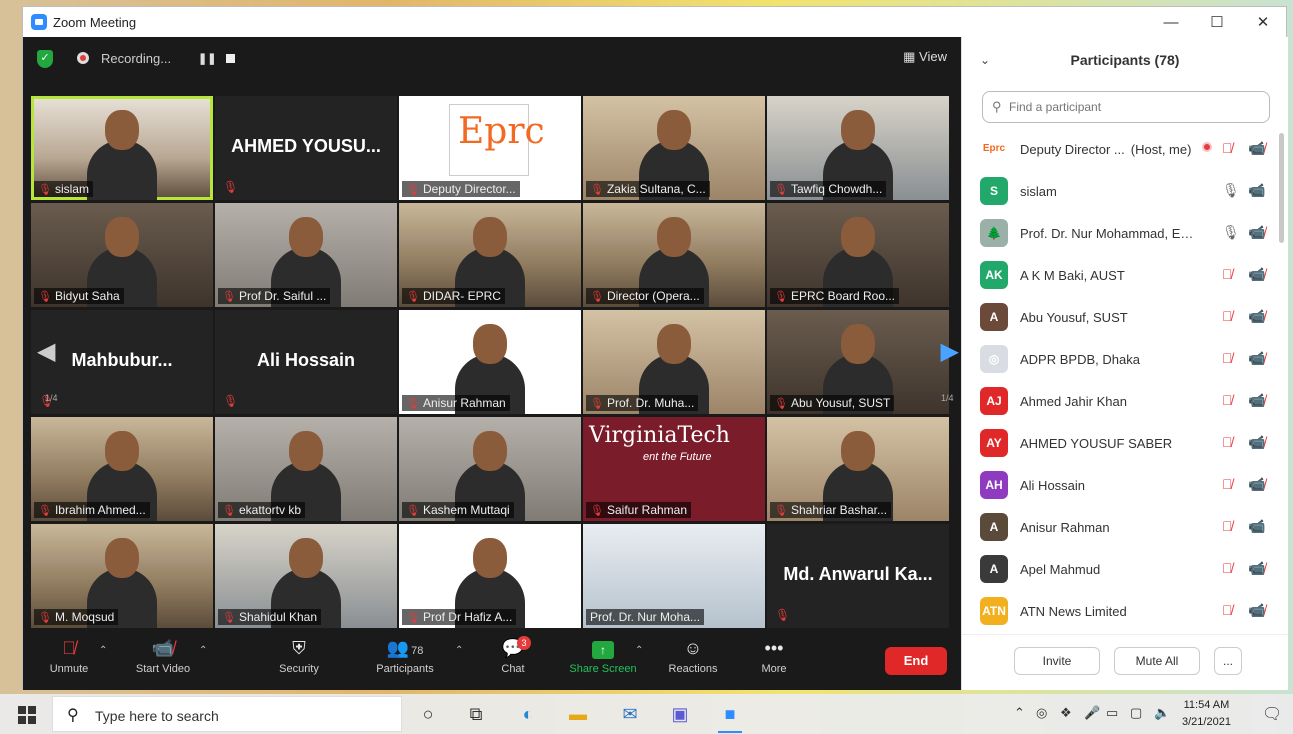 The width and height of the screenshot is (1293, 734). What do you see at coordinates (405, 656) in the screenshot?
I see `participants-button: 👥 78 Participants` at bounding box center [405, 656].